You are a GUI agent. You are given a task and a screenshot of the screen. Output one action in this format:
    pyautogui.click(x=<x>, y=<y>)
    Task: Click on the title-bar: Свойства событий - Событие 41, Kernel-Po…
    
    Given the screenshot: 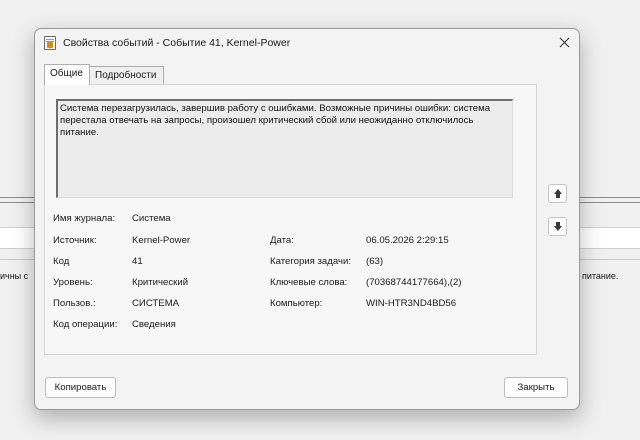 What is the action you would take?
    pyautogui.click(x=307, y=43)
    